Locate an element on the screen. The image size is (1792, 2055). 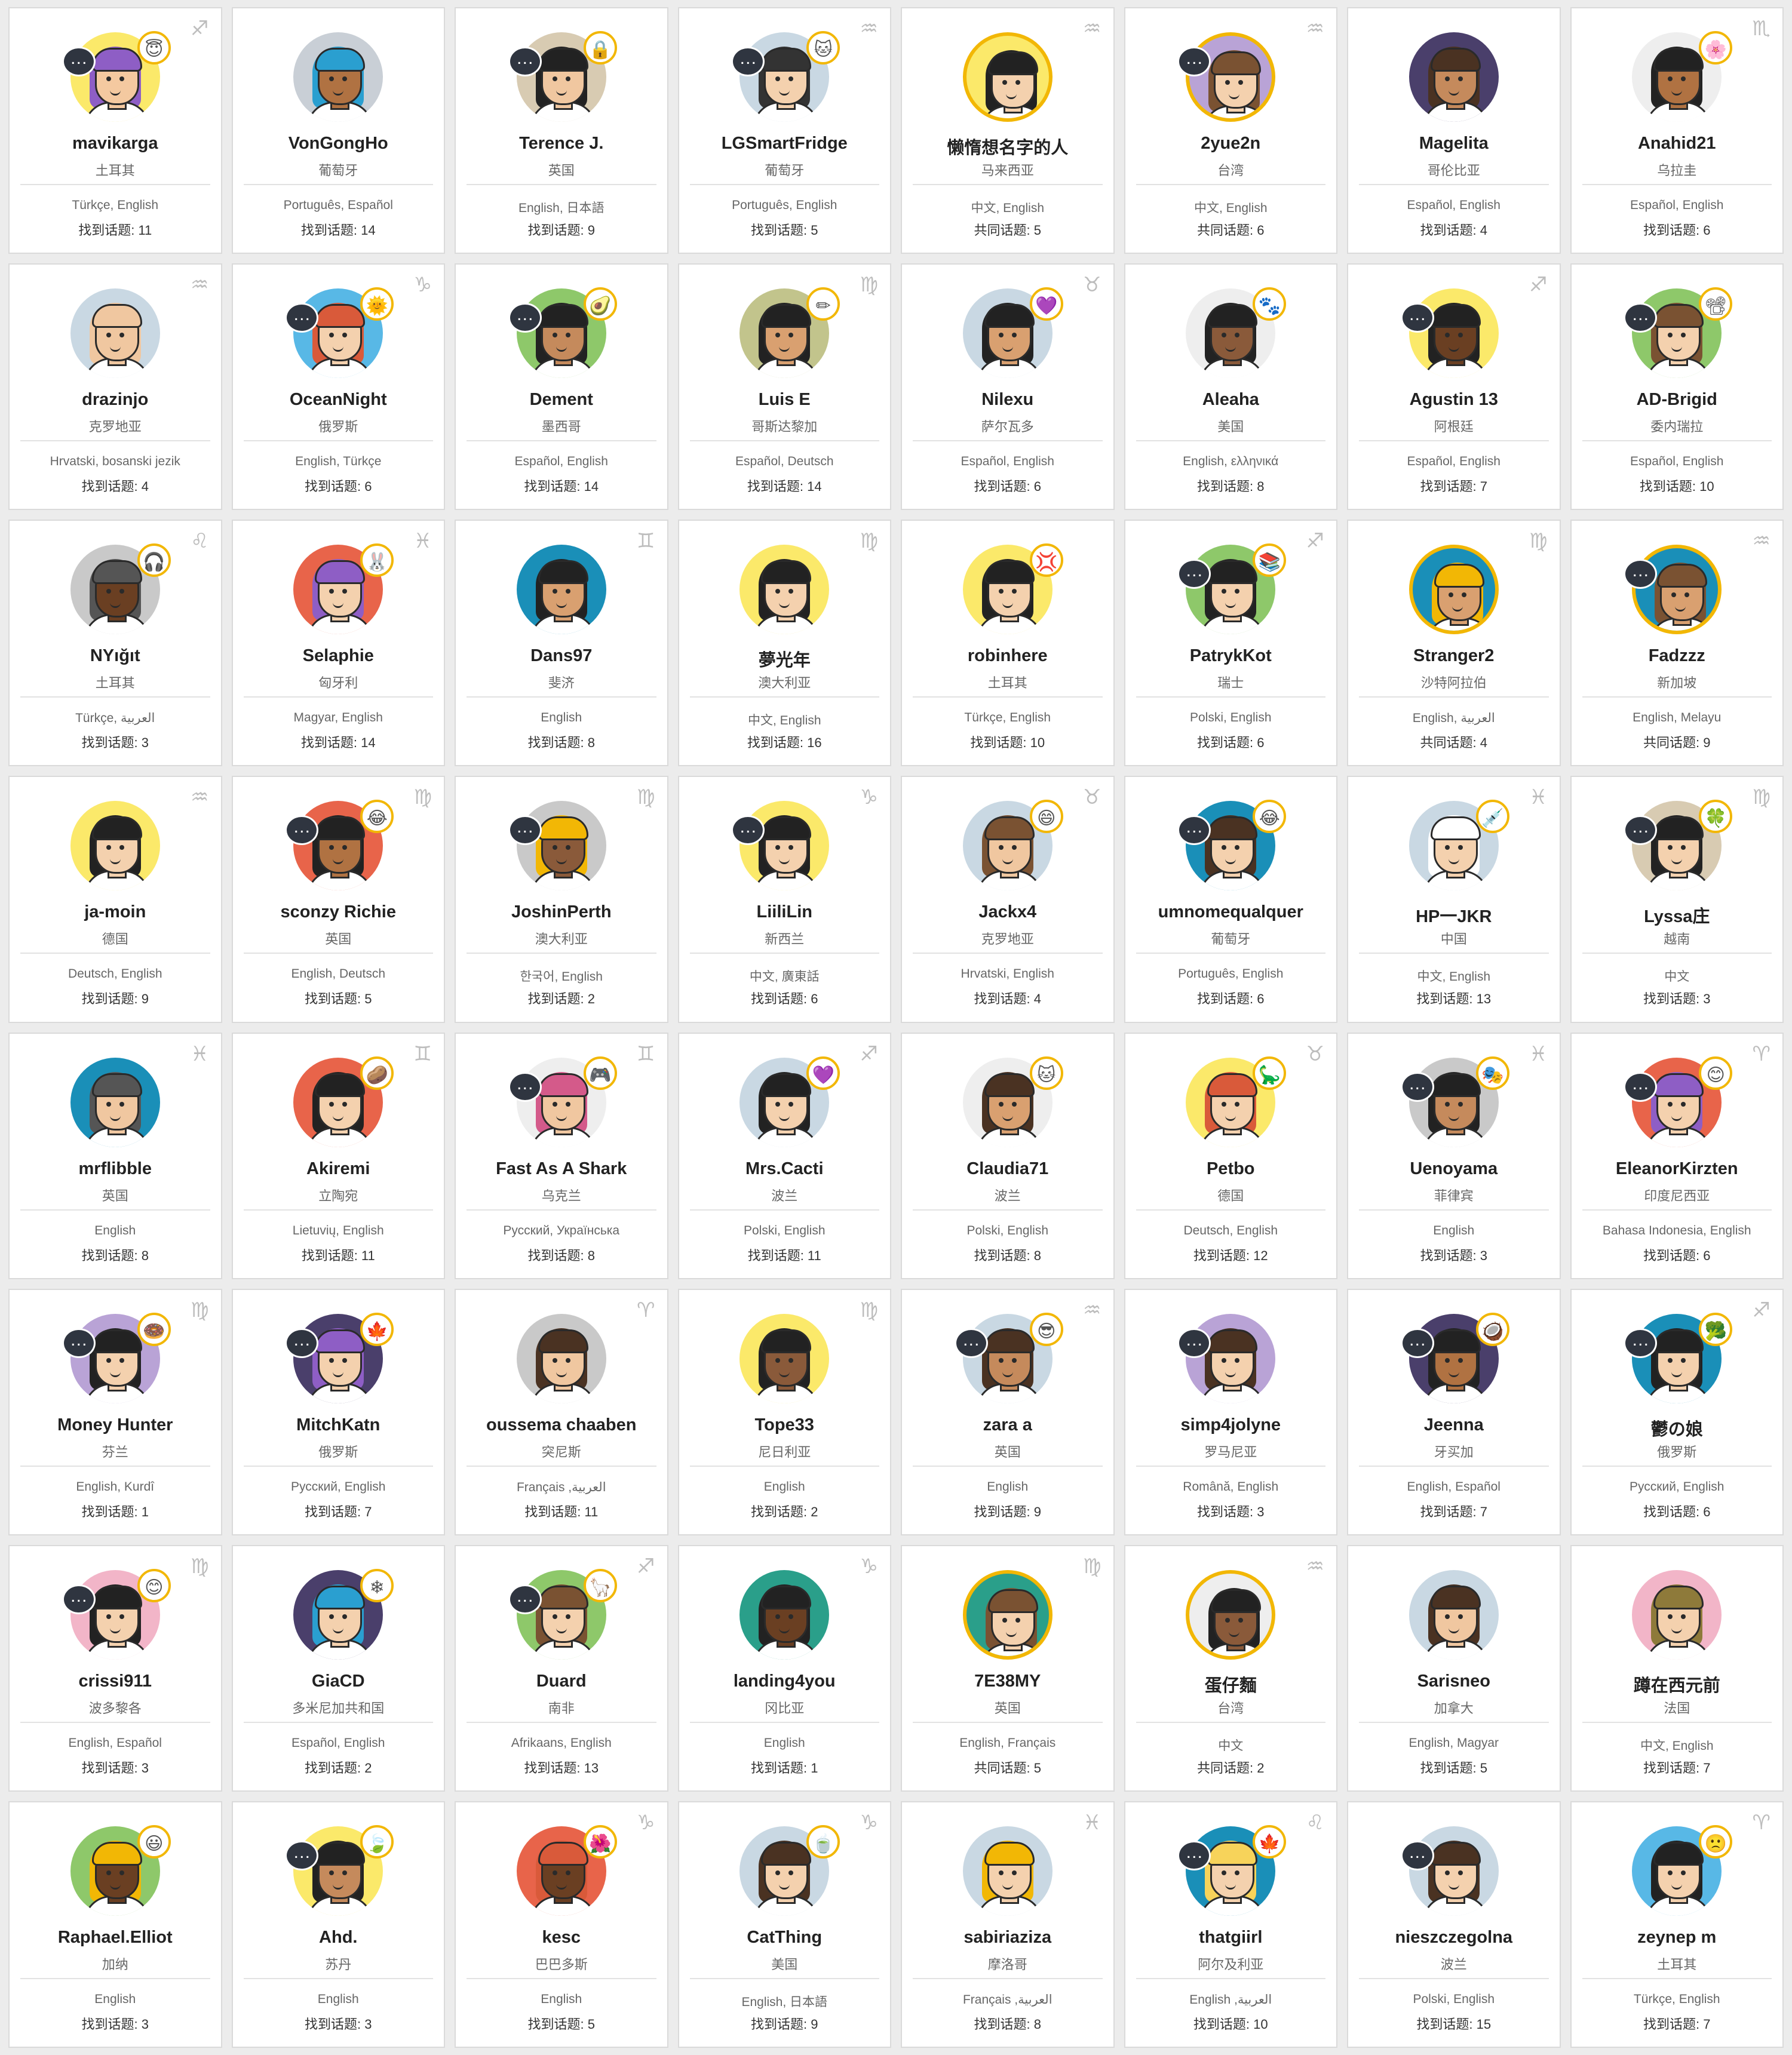
partner-card: ♐… 🥦 鬱の娘 俄罗斯 Русский, English 找到话题: 6 is located at coordinates (1677, 1411).